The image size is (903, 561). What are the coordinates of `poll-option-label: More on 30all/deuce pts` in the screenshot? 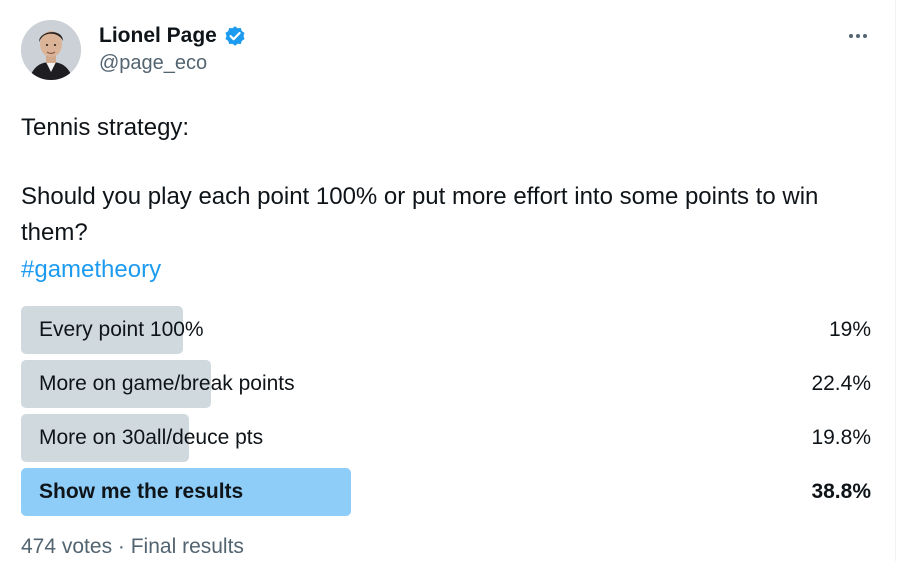 It's located at (151, 437).